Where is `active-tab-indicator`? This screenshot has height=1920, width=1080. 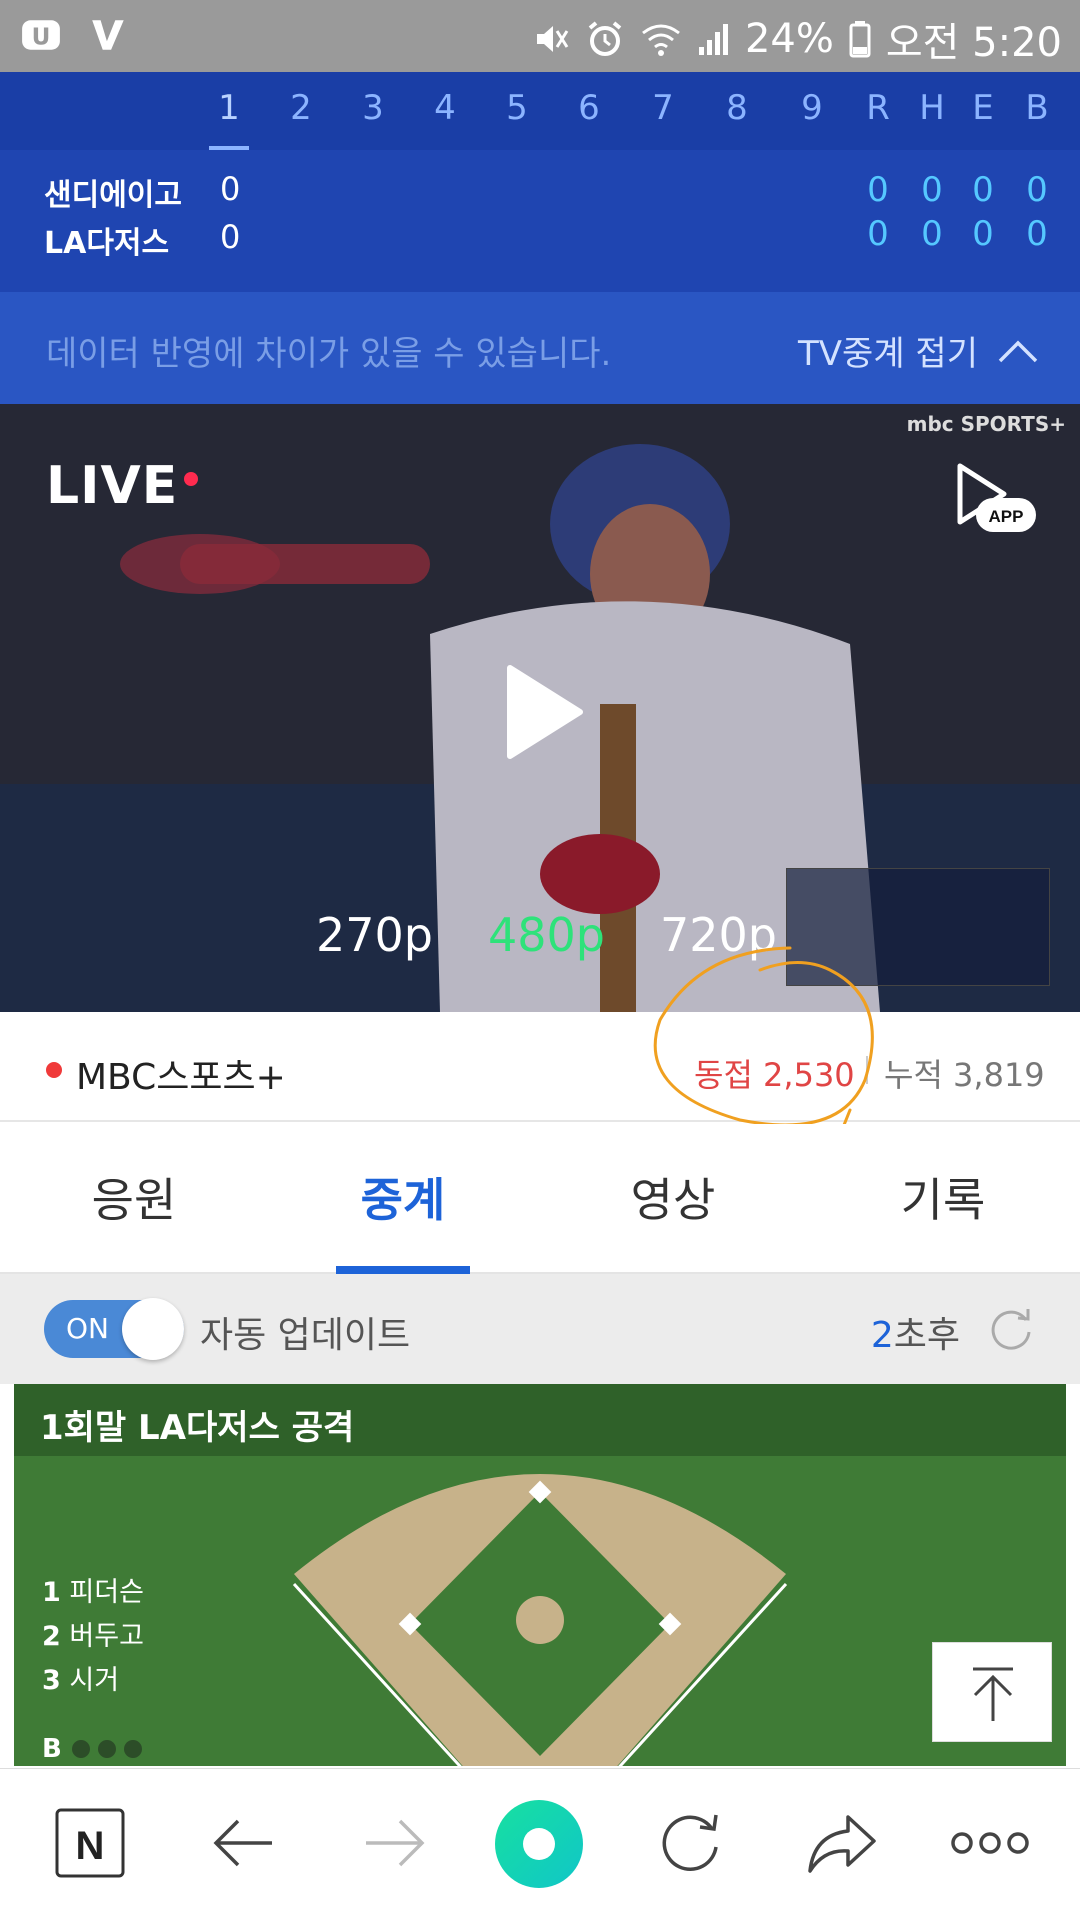 active-tab-indicator is located at coordinates (403, 1270).